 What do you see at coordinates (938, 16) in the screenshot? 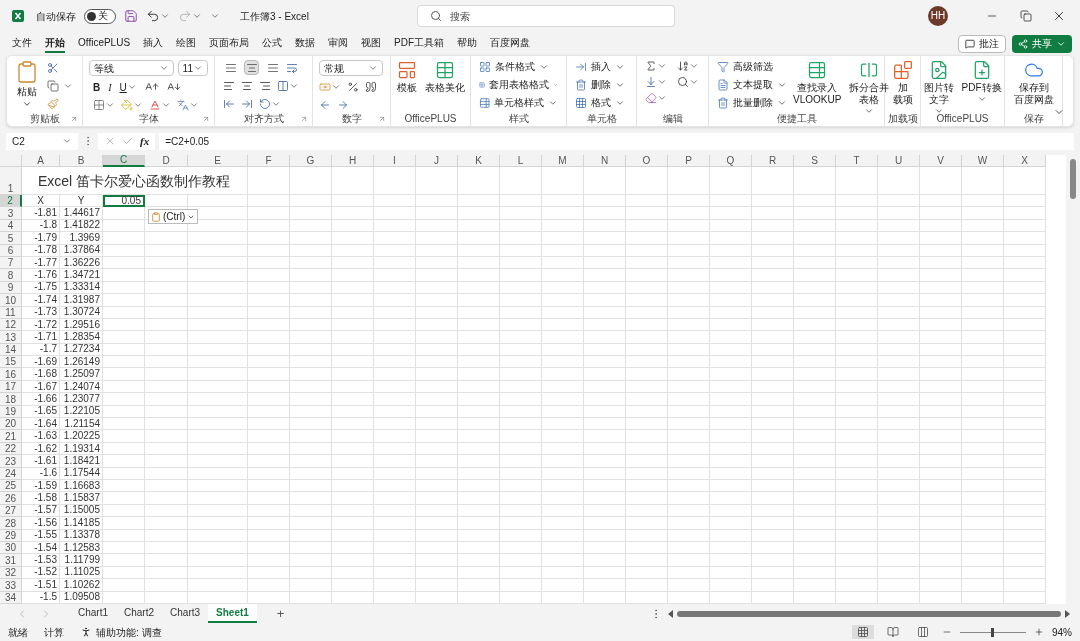
I see `user-avatar: HH` at bounding box center [938, 16].